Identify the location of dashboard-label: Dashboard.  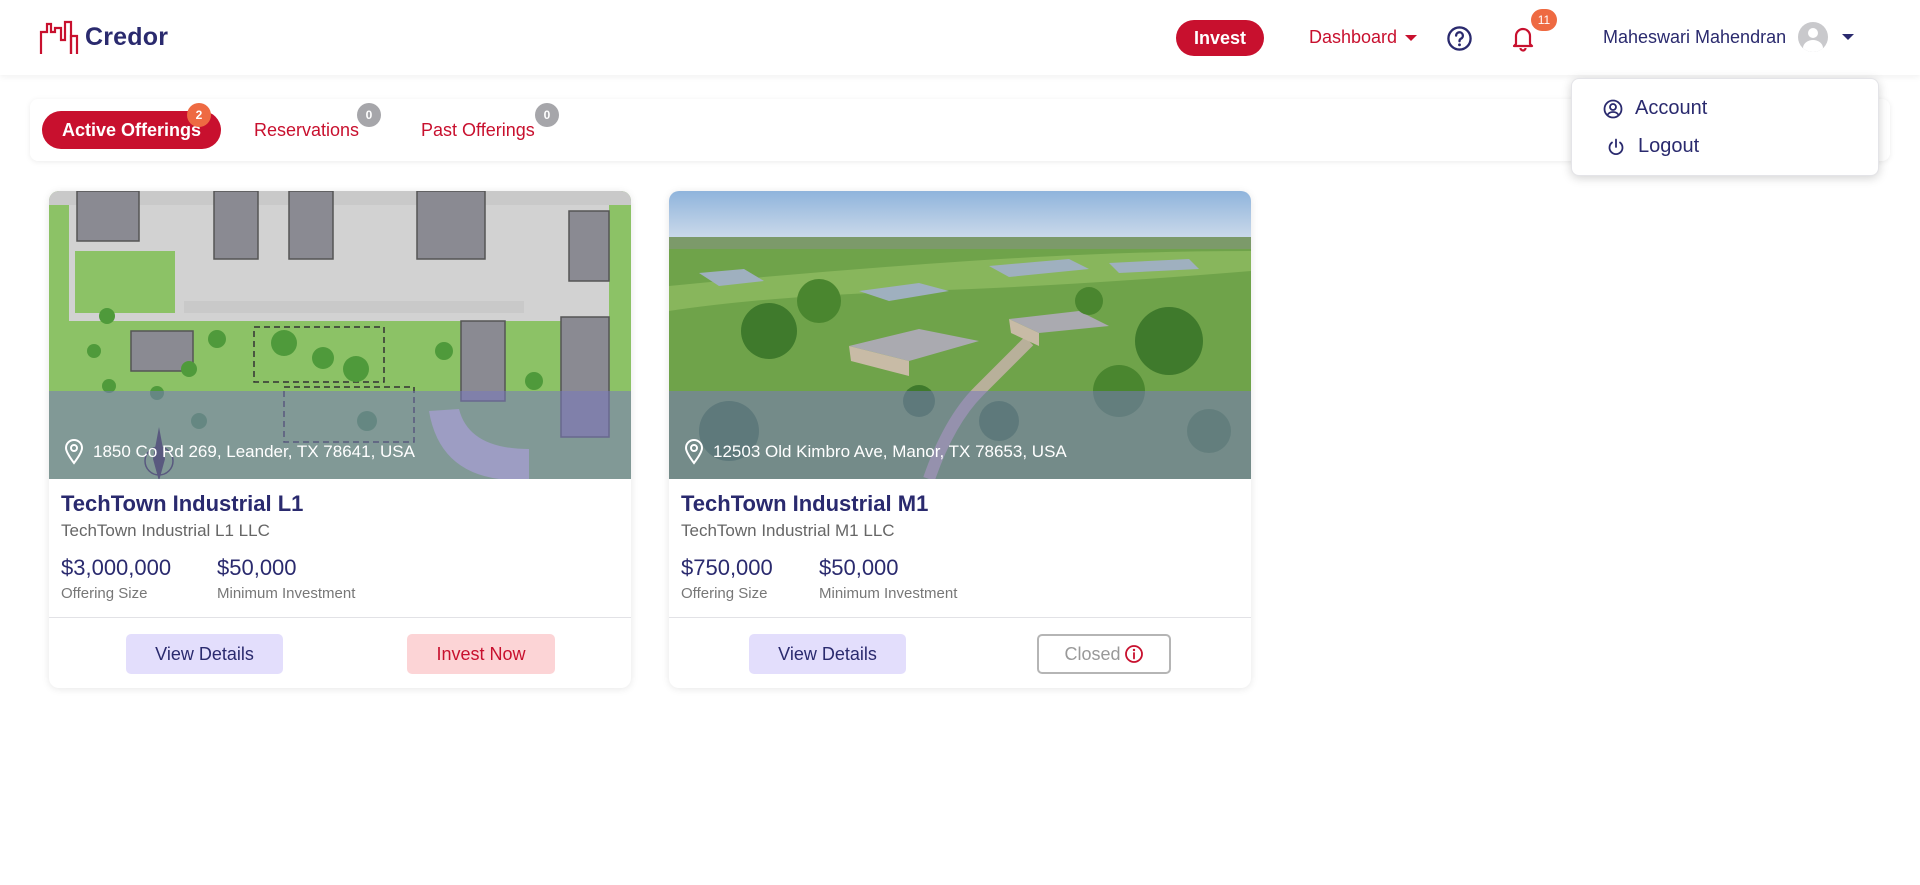
(1353, 37).